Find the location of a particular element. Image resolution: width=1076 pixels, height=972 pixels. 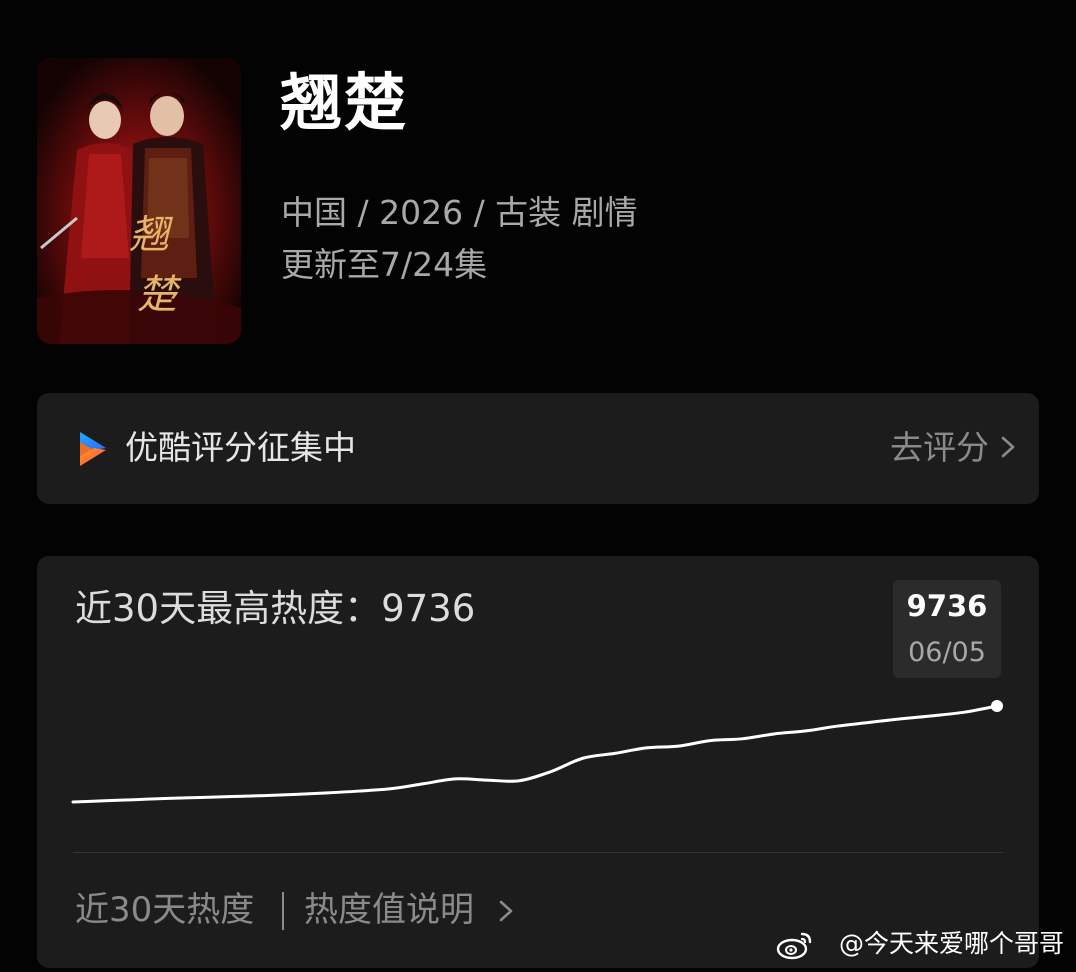

watermark-text: @今天来爱哪个哥哥 is located at coordinates (951, 943).